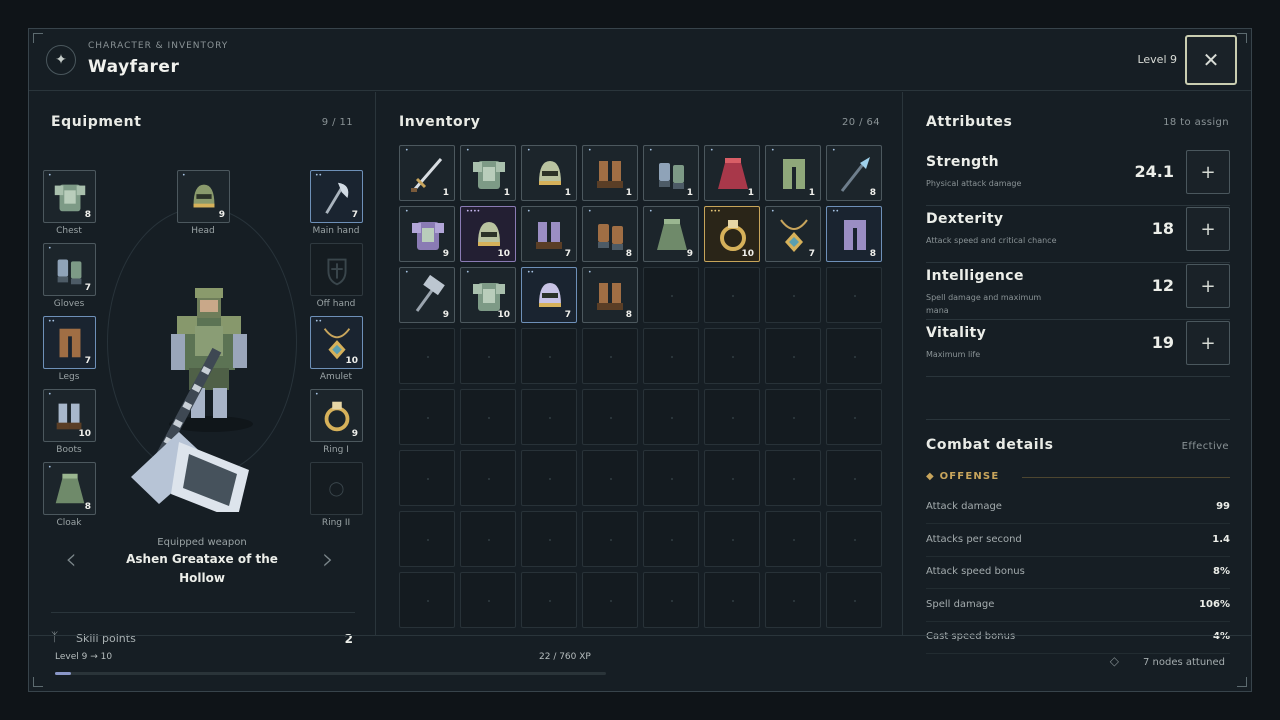  I want to click on increase-vitality-button: +, so click(1208, 343).